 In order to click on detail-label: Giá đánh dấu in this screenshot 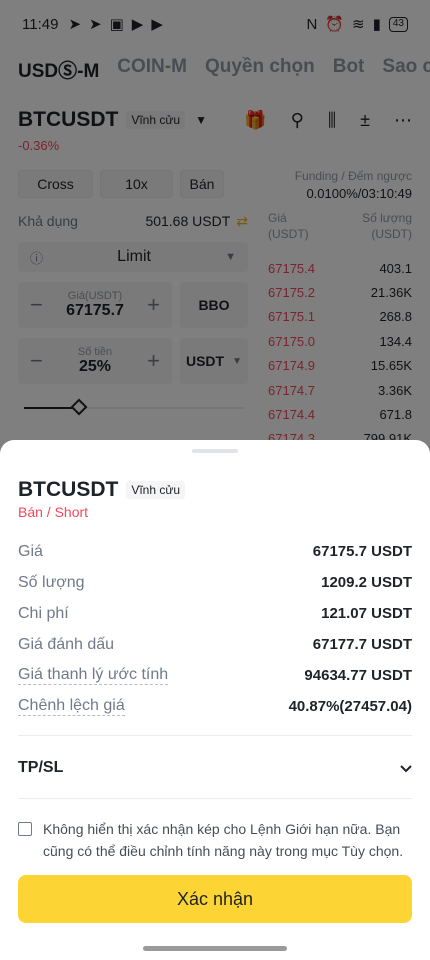, I will do `click(66, 644)`.